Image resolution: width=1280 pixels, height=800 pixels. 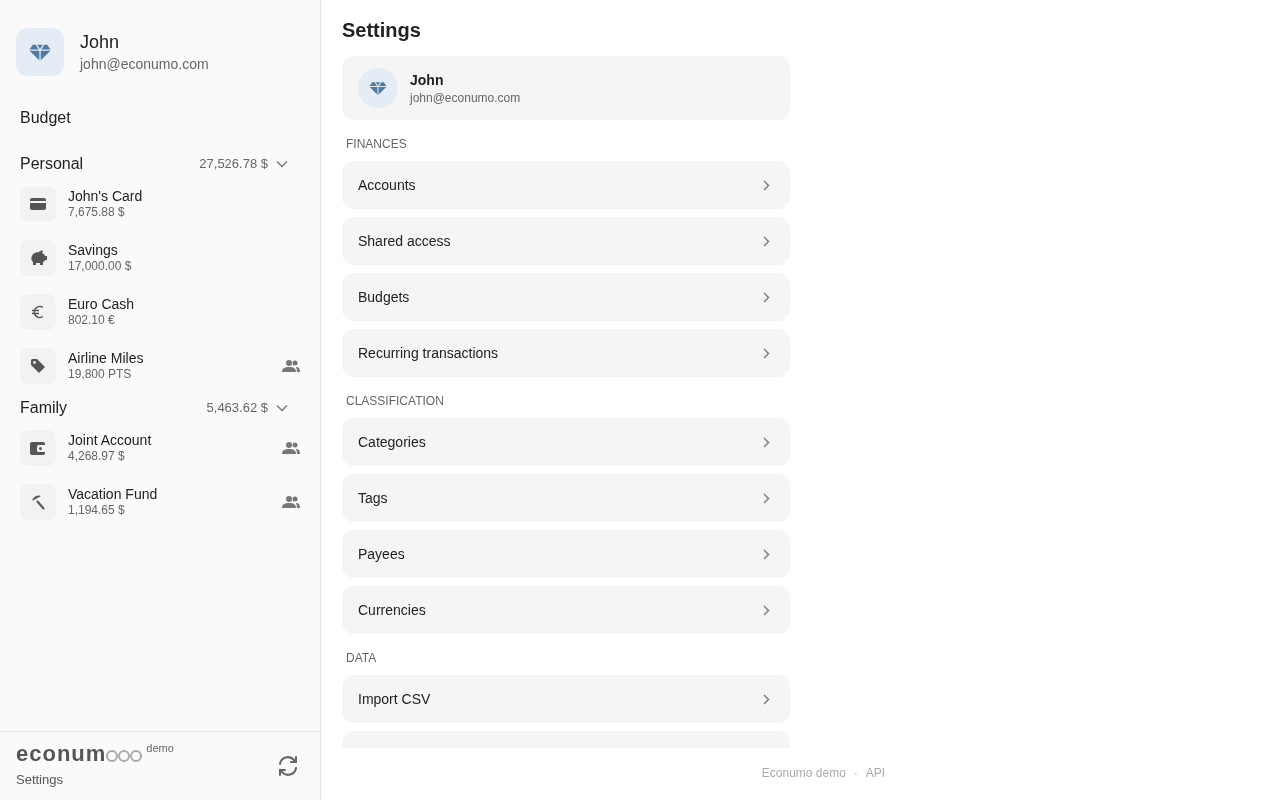 I want to click on account-balance: 19,800 PTS, so click(x=100, y=374).